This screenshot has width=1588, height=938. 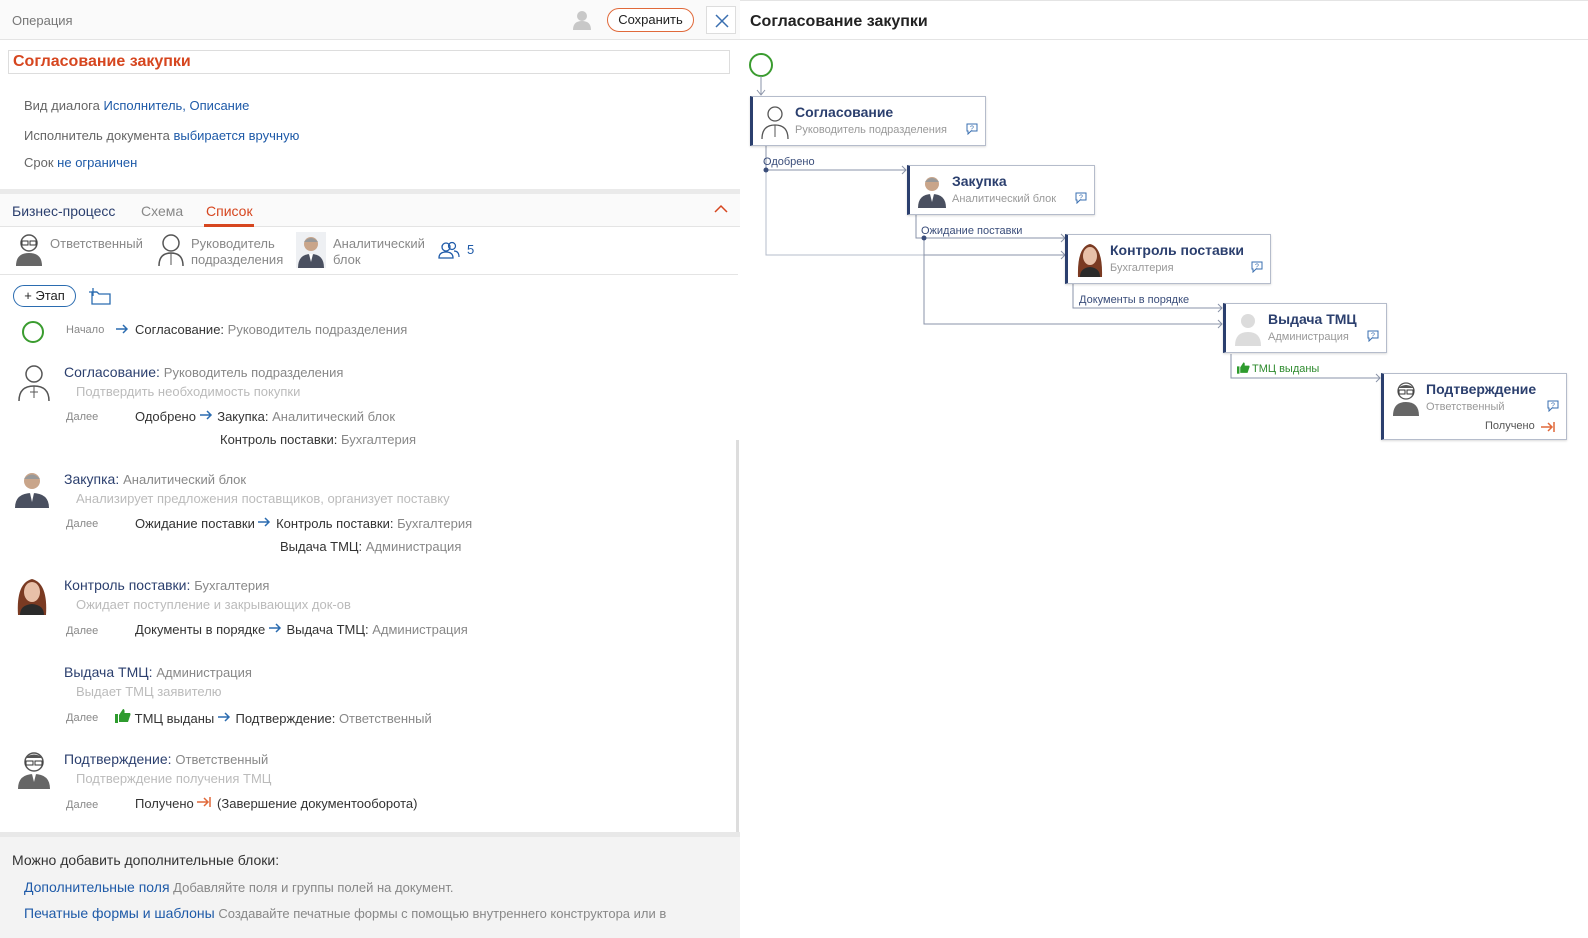 I want to click on add-stage-button: + Этап, so click(x=44, y=296).